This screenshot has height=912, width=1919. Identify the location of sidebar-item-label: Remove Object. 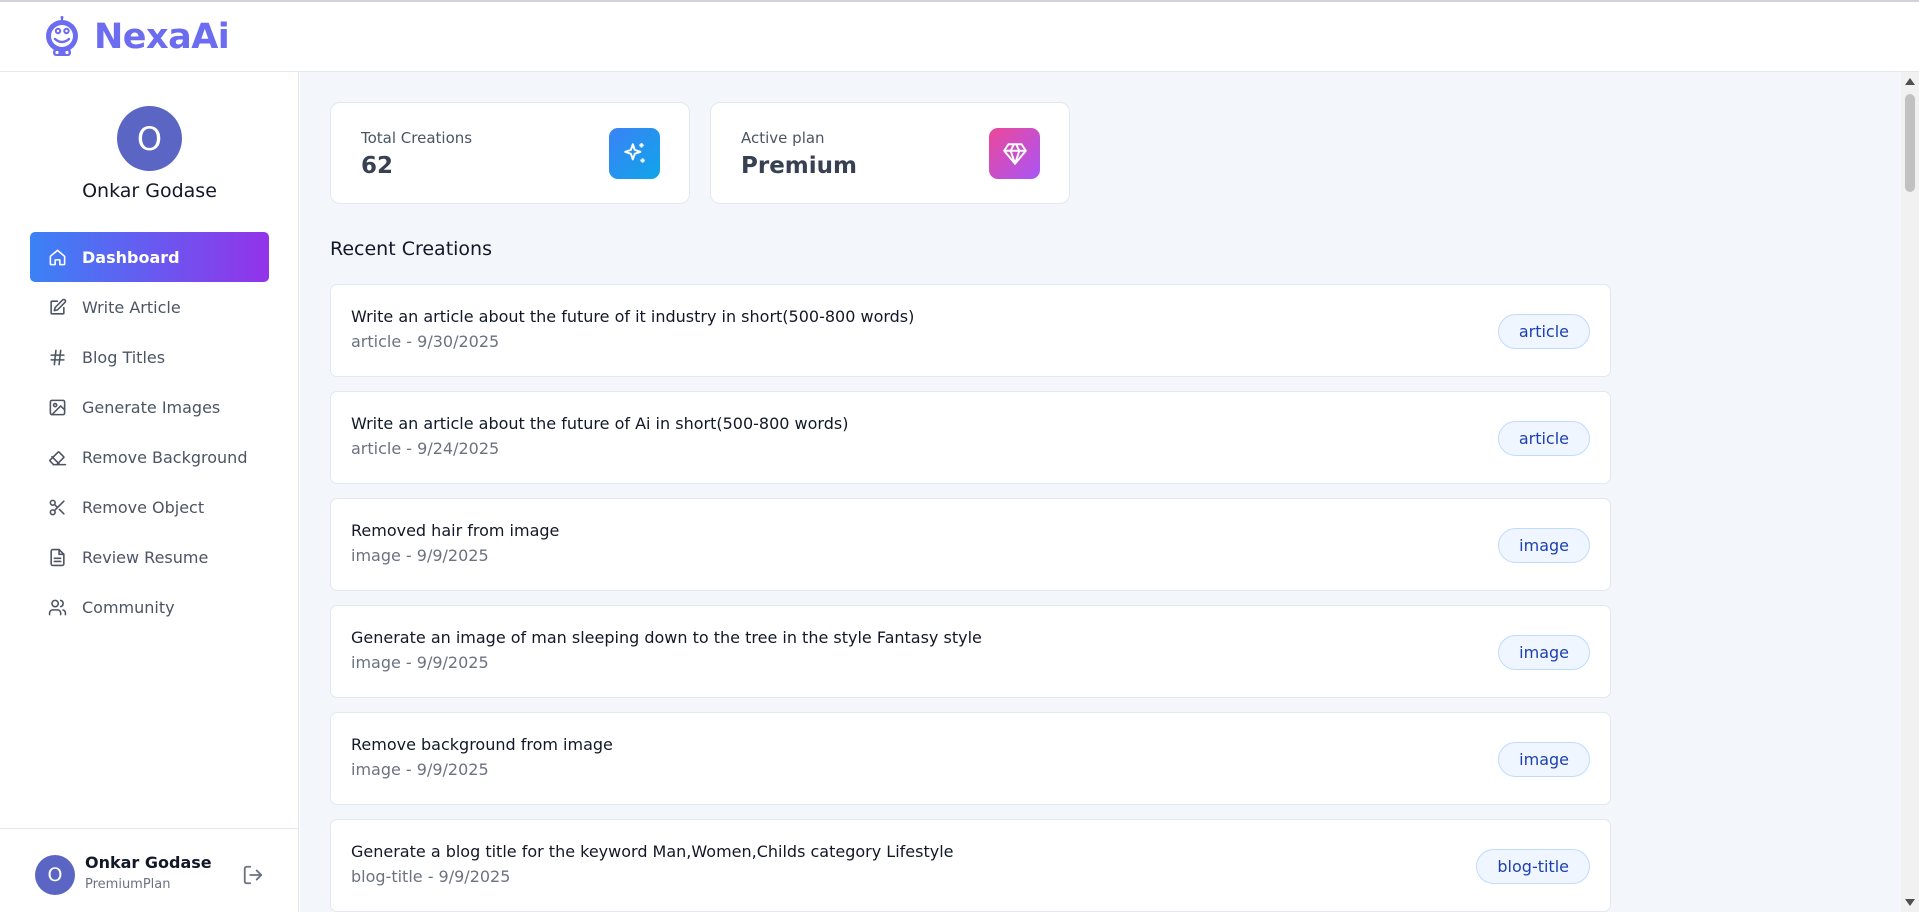
(143, 507).